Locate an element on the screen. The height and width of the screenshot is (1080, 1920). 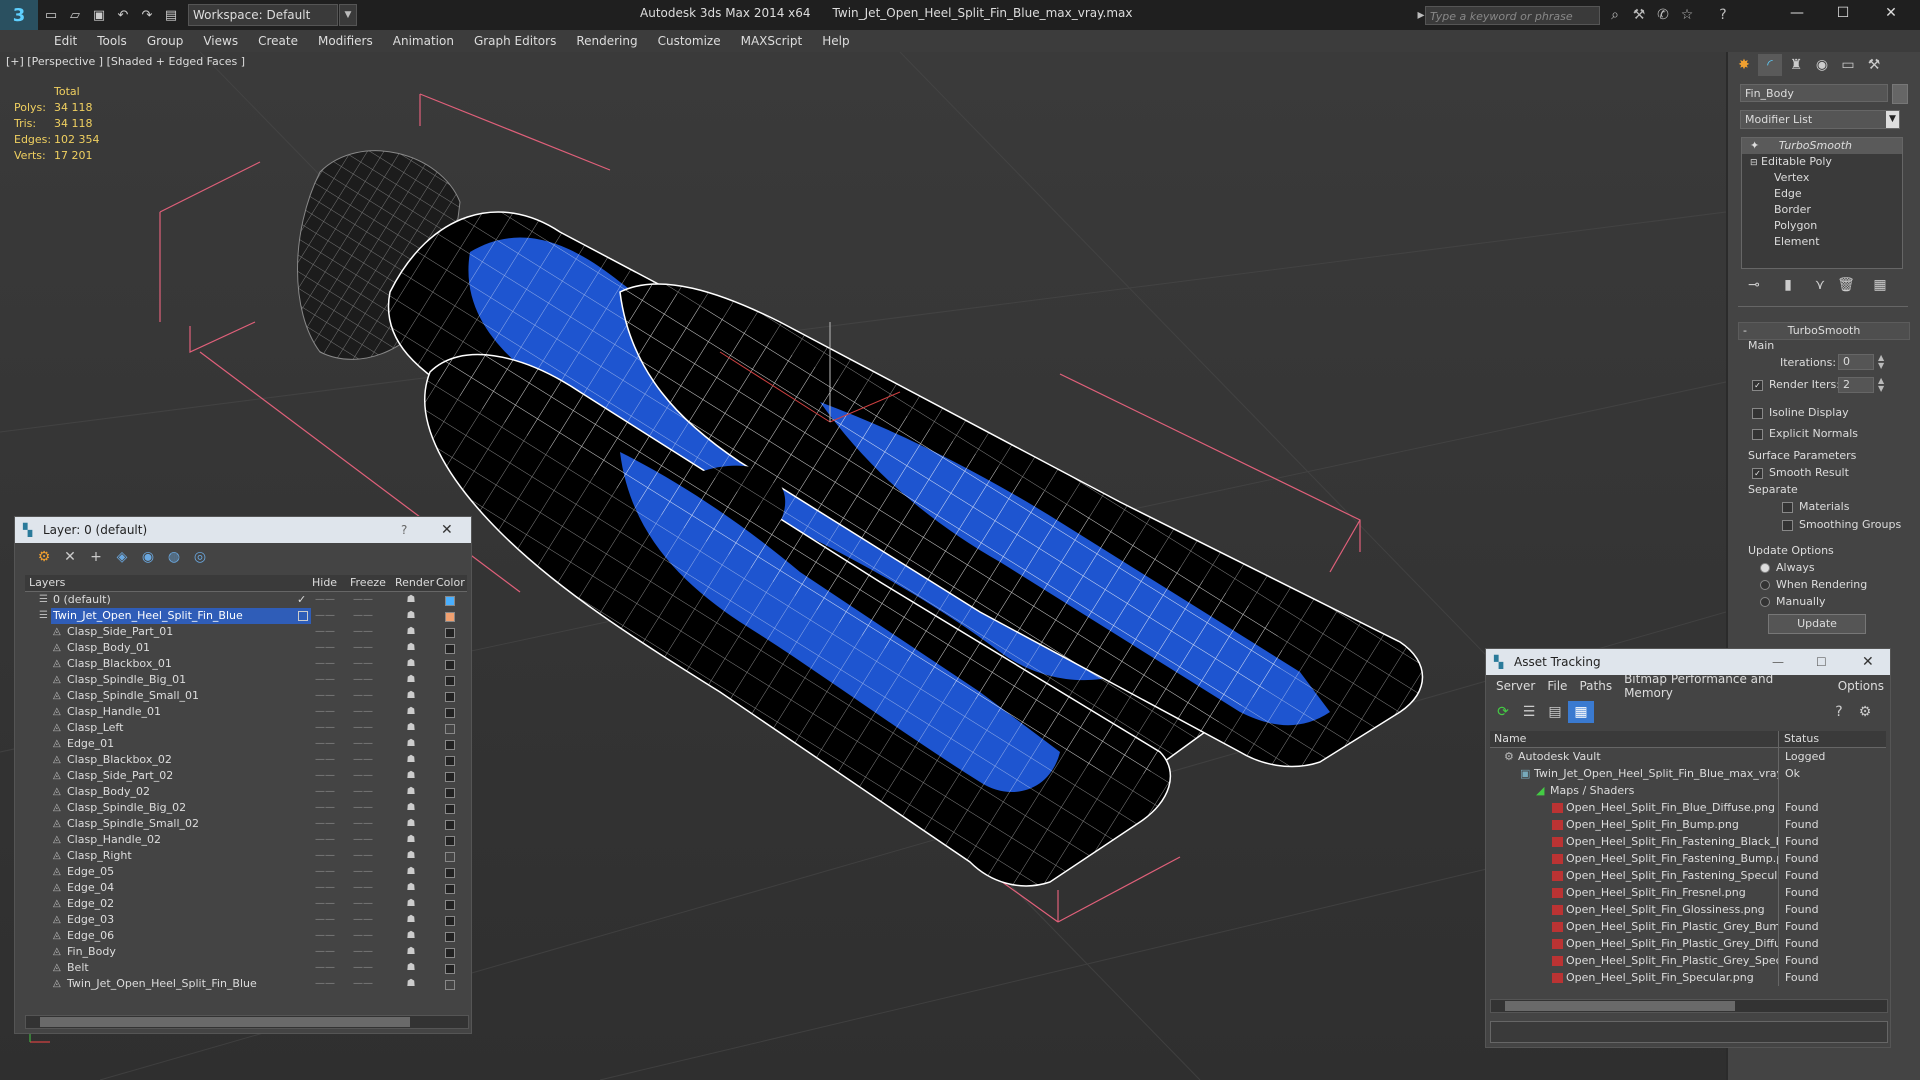
layer-row-name: Clasp_Side_Part_02 is located at coordinates (120, 776).